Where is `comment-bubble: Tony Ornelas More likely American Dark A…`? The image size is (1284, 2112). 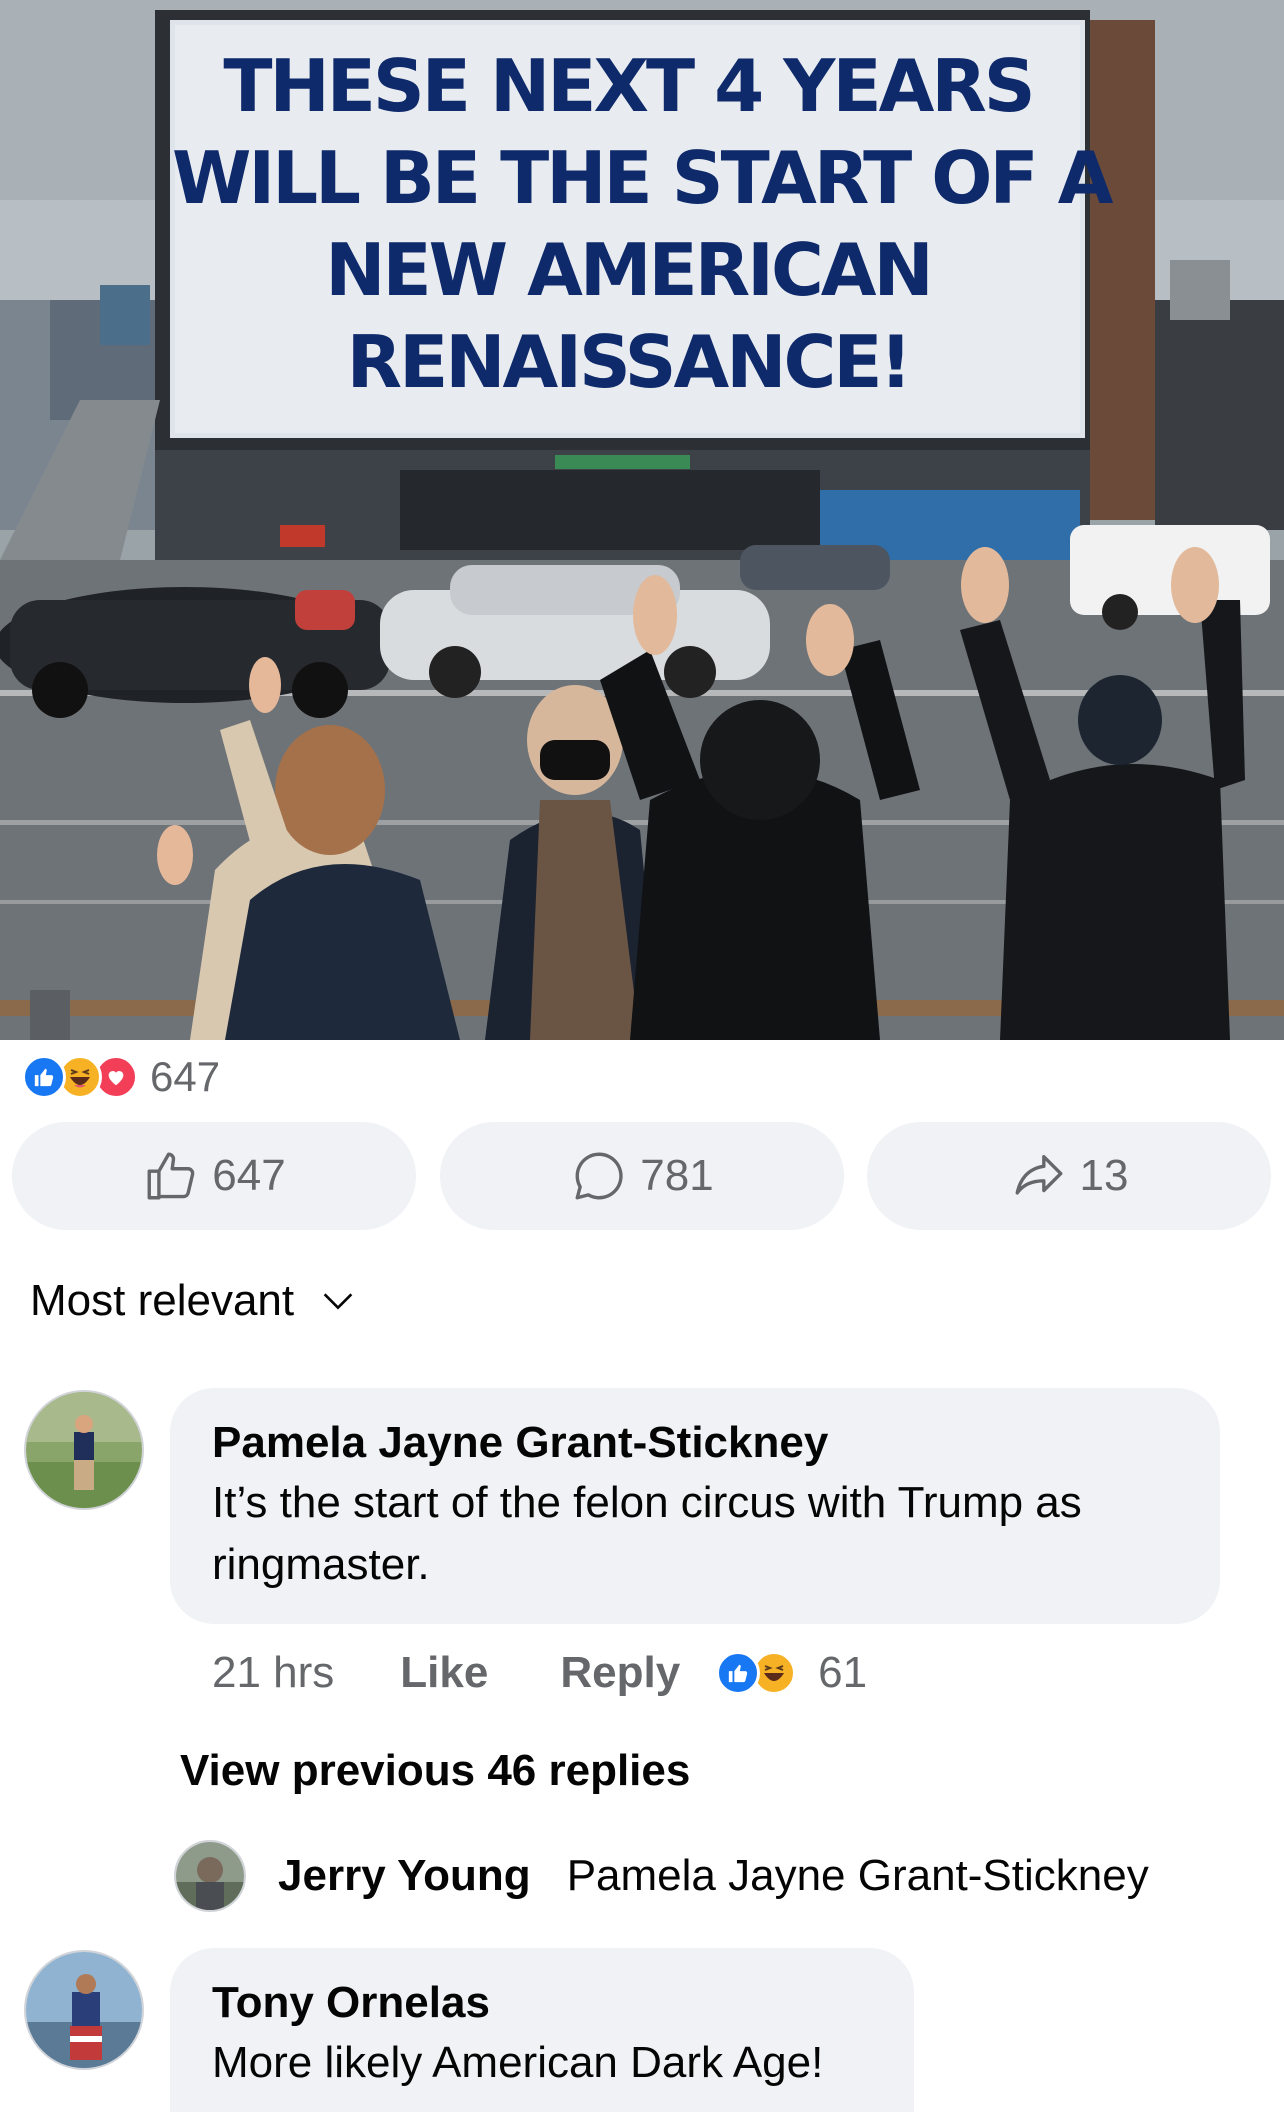 comment-bubble: Tony Ornelas More likely American Dark A… is located at coordinates (542, 2030).